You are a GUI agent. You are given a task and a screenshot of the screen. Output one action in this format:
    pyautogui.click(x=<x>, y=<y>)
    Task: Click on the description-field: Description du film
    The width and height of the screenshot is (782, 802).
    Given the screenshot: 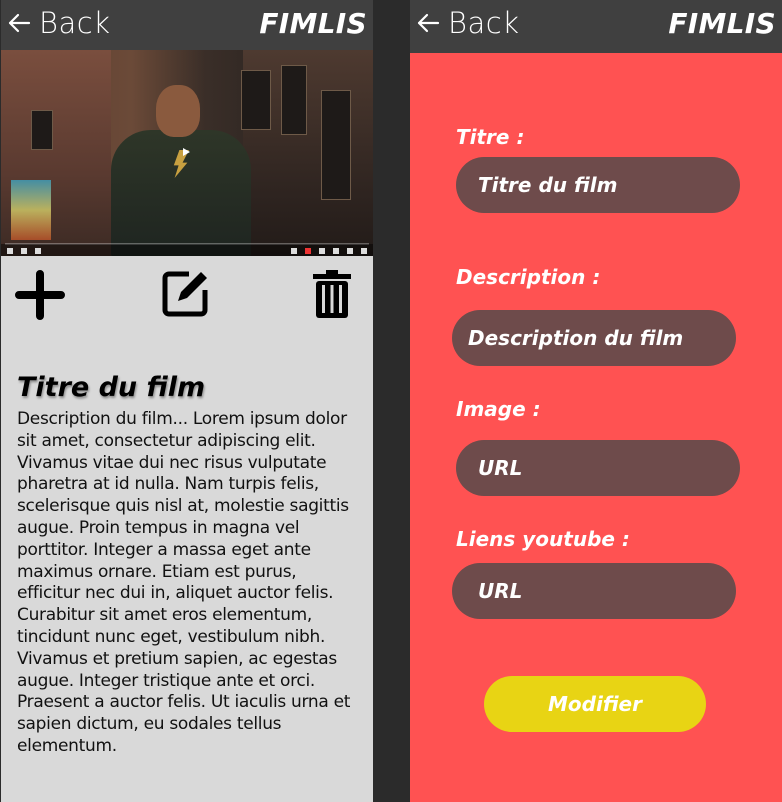 What is the action you would take?
    pyautogui.click(x=594, y=338)
    